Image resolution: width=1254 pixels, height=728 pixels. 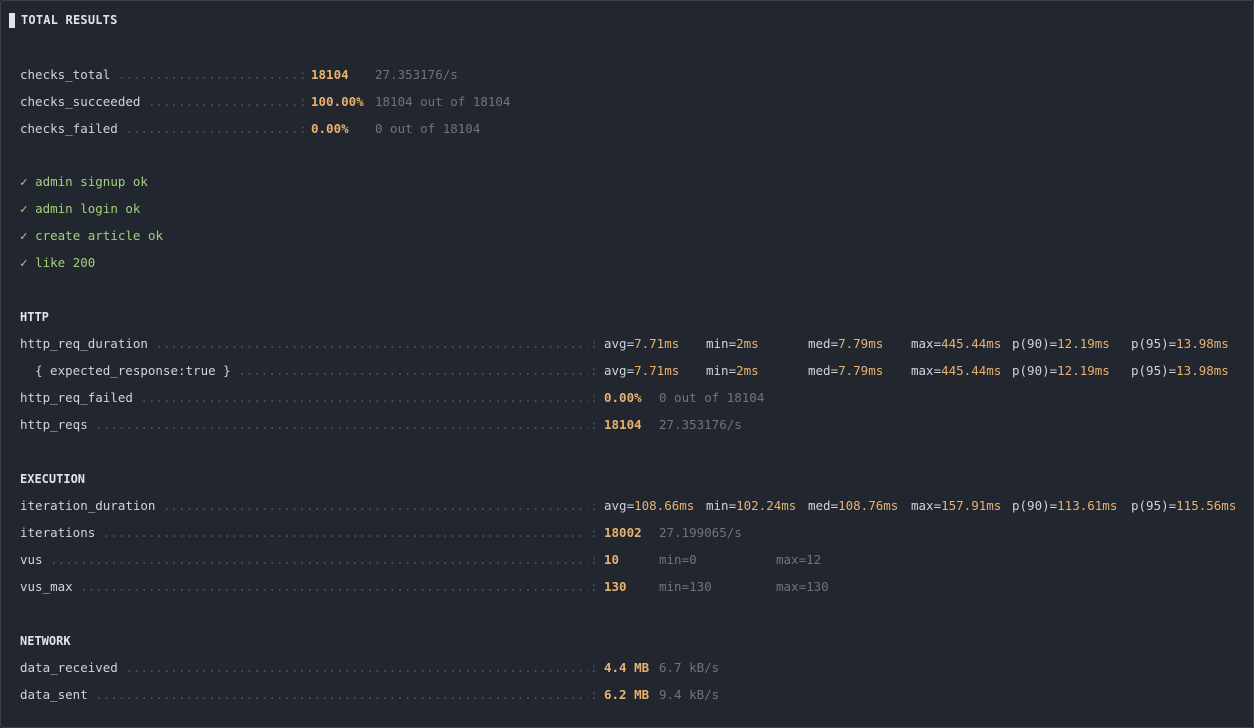 I want to click on stat-max: max=157.91ms, so click(x=956, y=505).